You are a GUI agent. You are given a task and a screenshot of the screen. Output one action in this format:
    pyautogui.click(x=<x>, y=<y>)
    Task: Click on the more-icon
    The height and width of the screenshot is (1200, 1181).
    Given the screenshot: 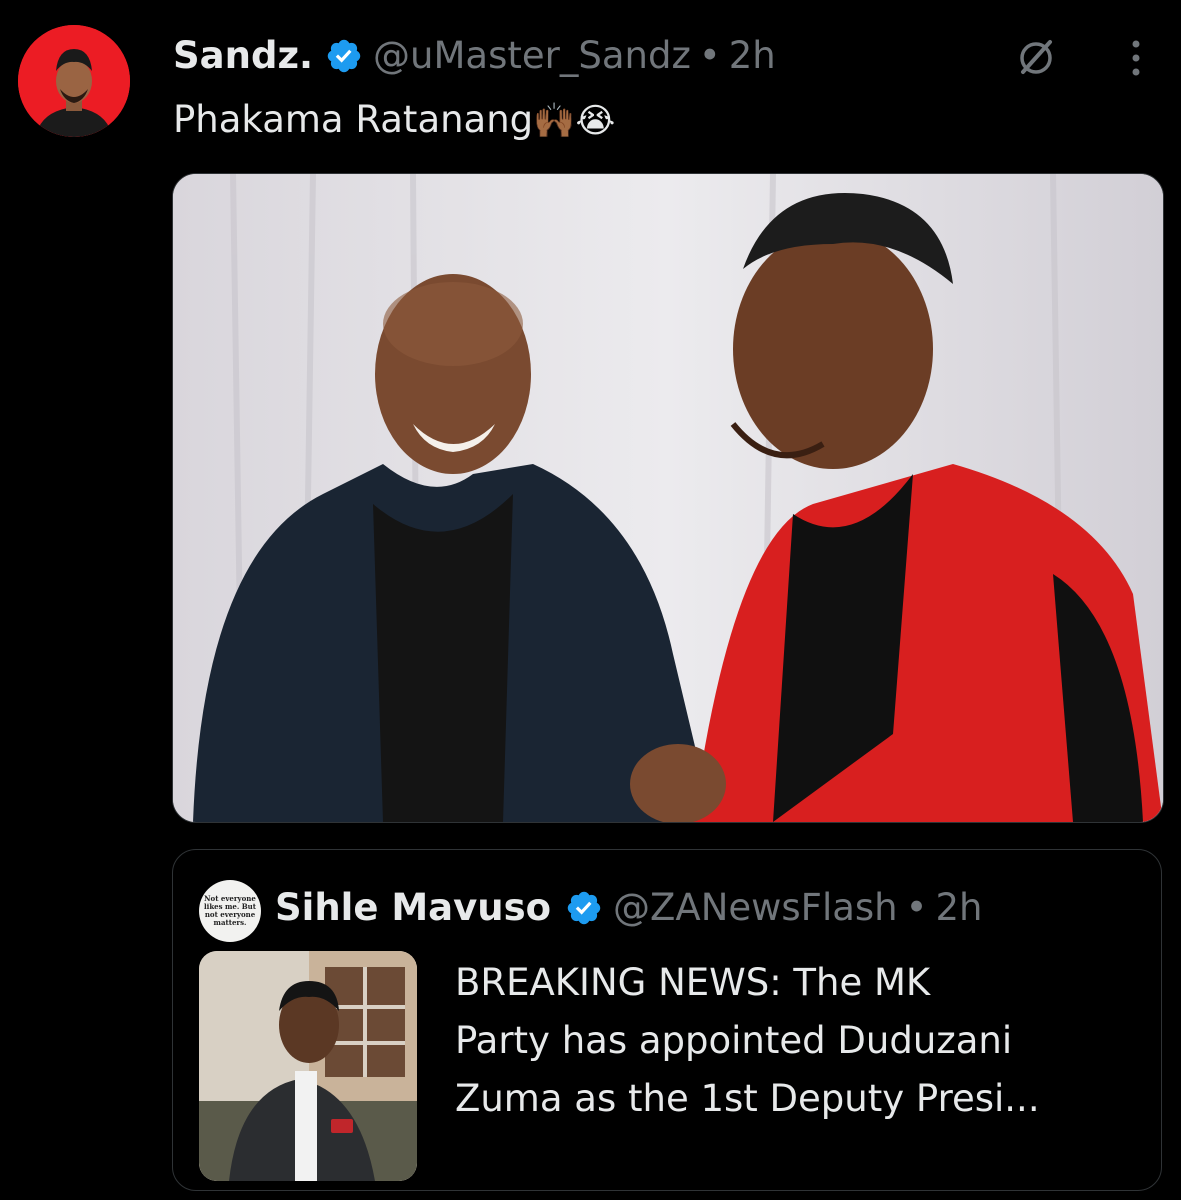 What is the action you would take?
    pyautogui.click(x=1136, y=58)
    